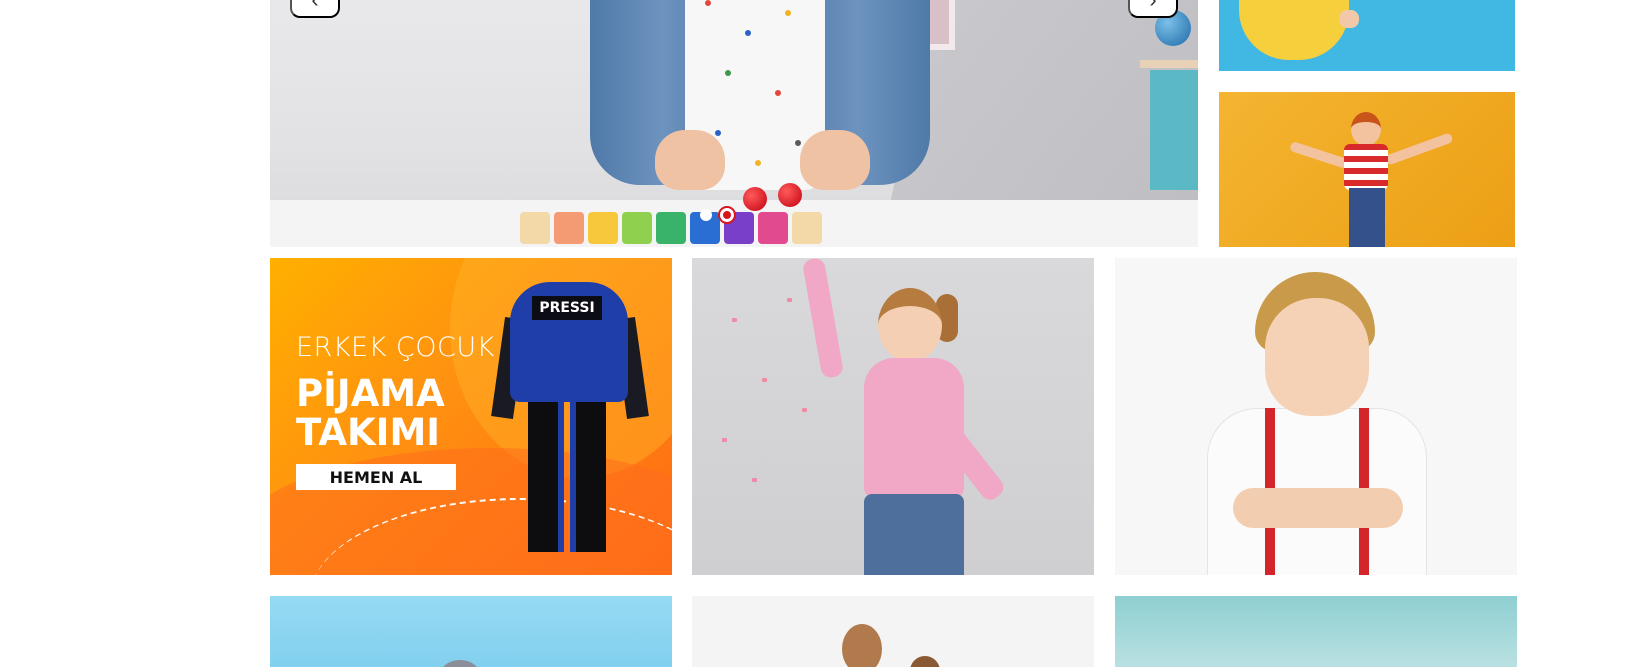  I want to click on side-banner-bottom, so click(1367, 169).